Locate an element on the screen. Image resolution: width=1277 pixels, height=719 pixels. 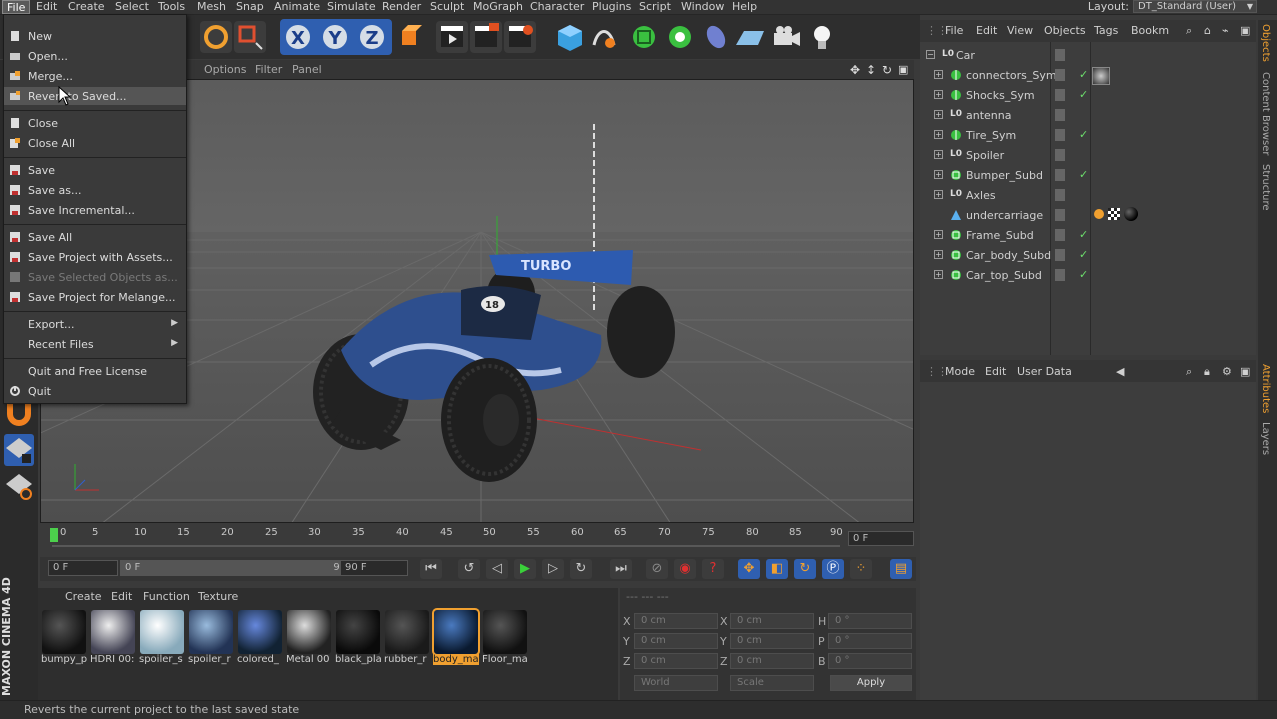
search-icon: ⌕ is located at coordinates (1189, 372).